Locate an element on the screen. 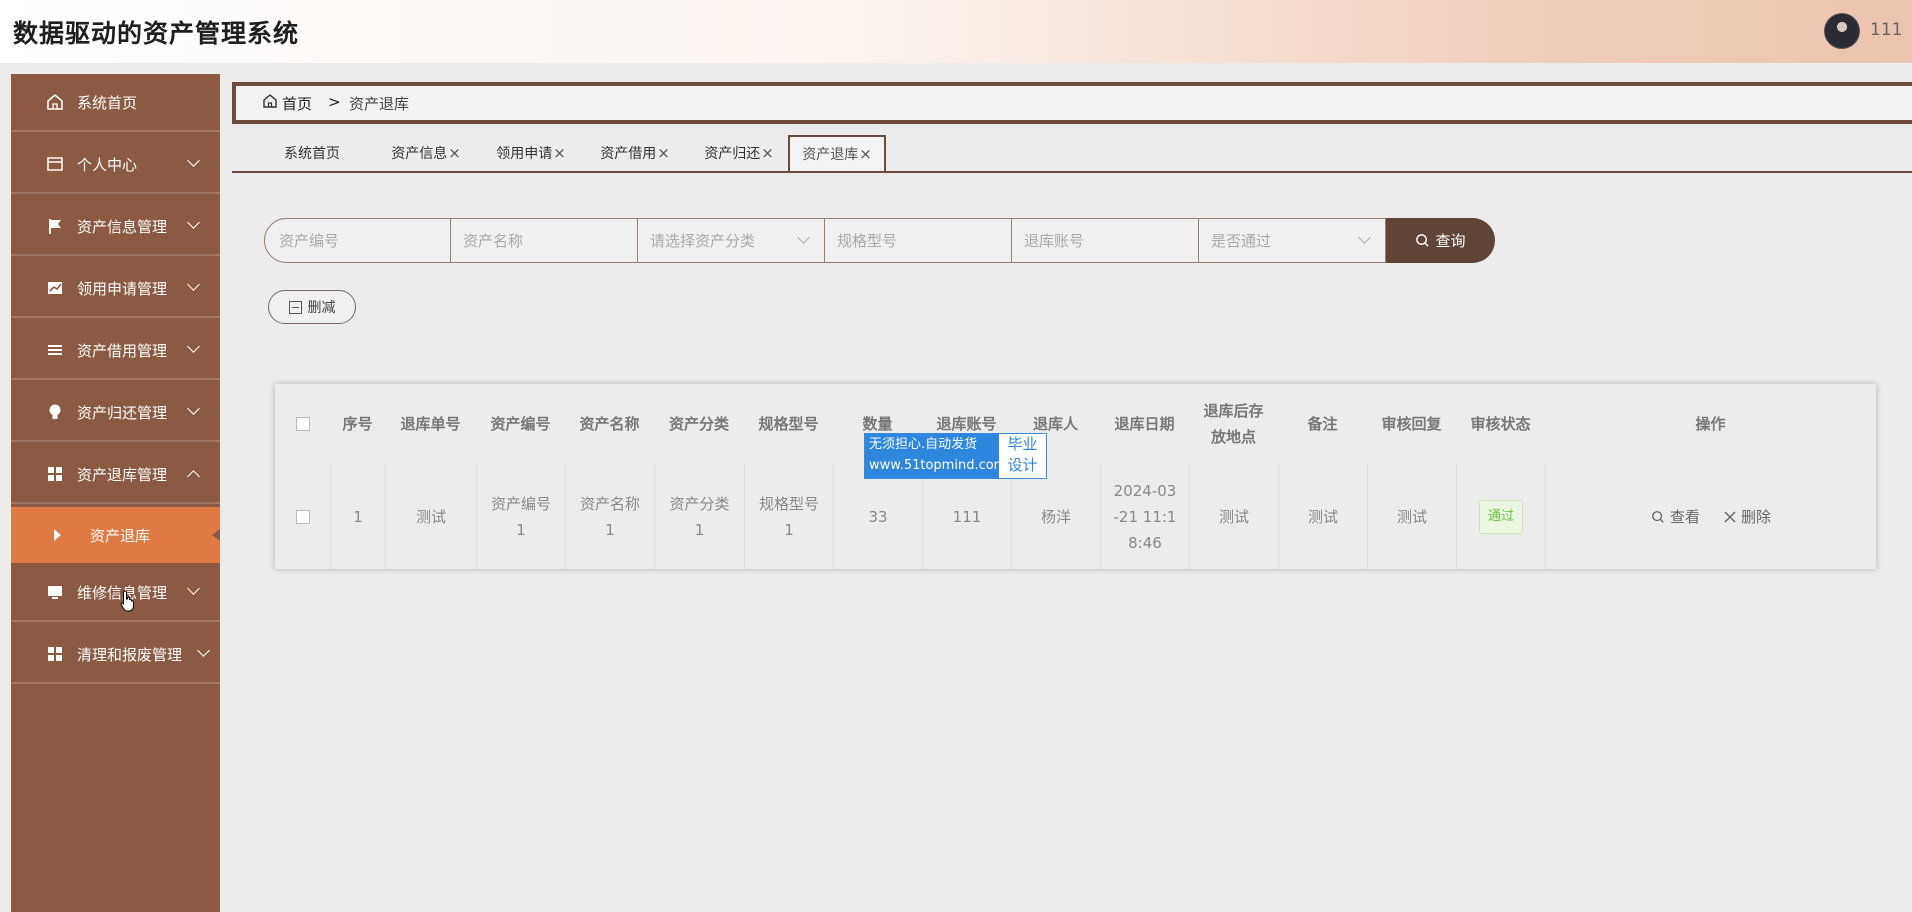  breadcrumb-home: 首页 is located at coordinates (297, 103).